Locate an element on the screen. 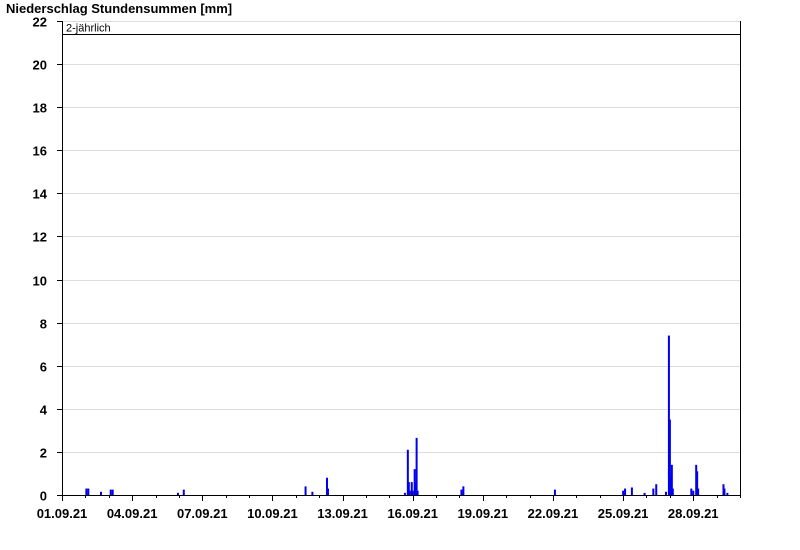 This screenshot has width=800, height=550. reference-line-label: 2-jährlich is located at coordinates (88, 29).